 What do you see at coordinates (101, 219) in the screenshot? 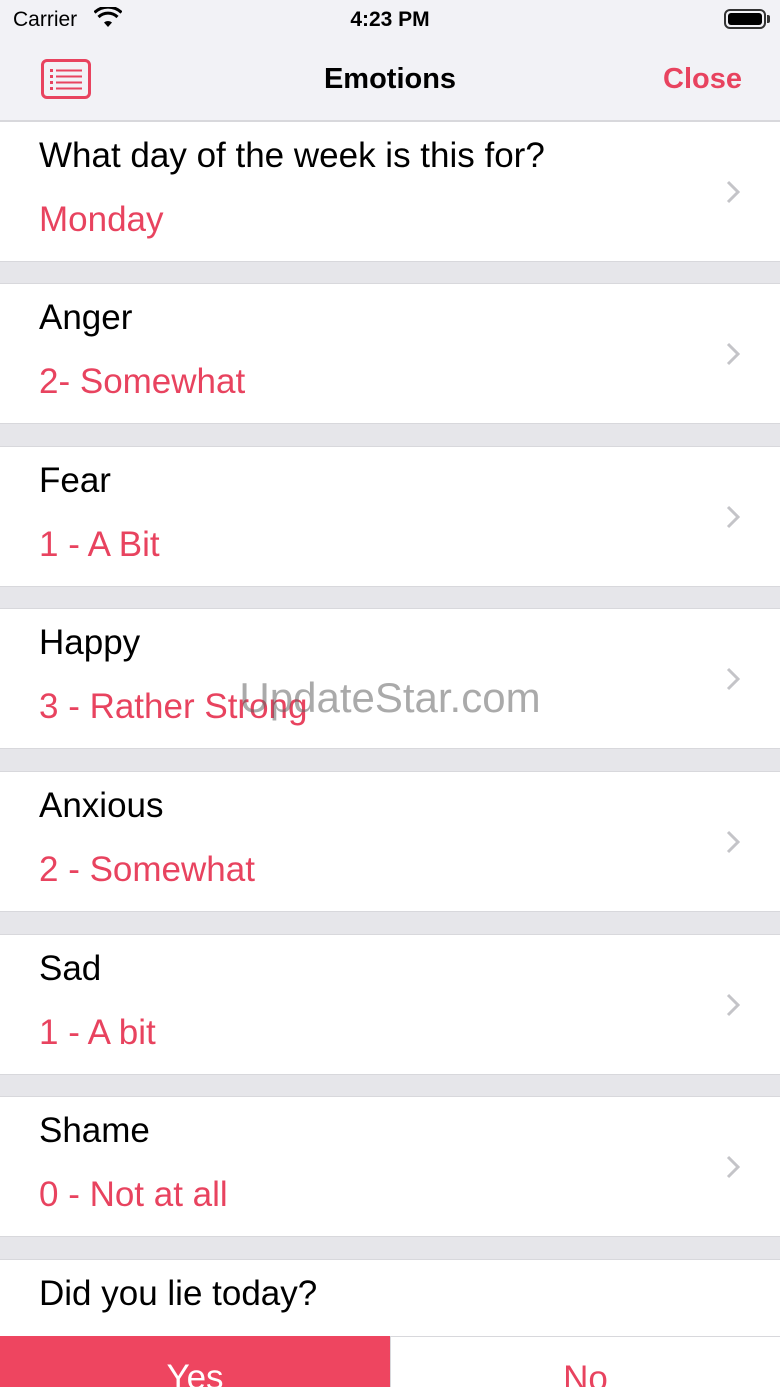
I see `row-value: Monday` at bounding box center [101, 219].